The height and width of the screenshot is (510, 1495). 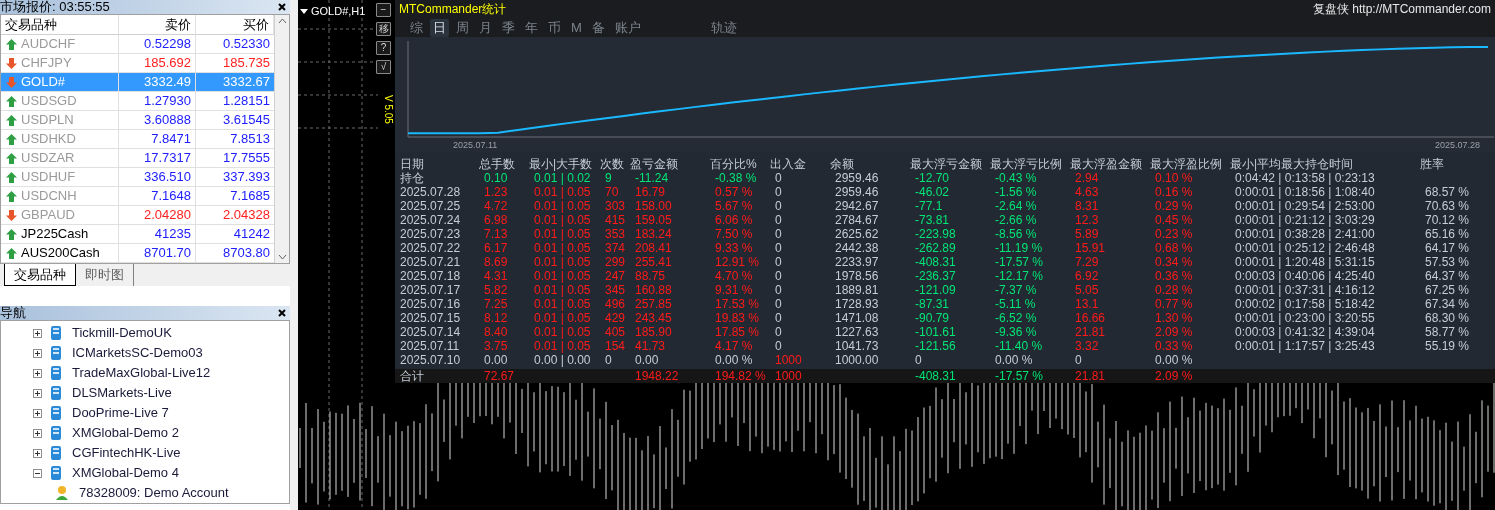 What do you see at coordinates (431, 206) in the screenshot?
I see `table-cell-text: 2025.07.25` at bounding box center [431, 206].